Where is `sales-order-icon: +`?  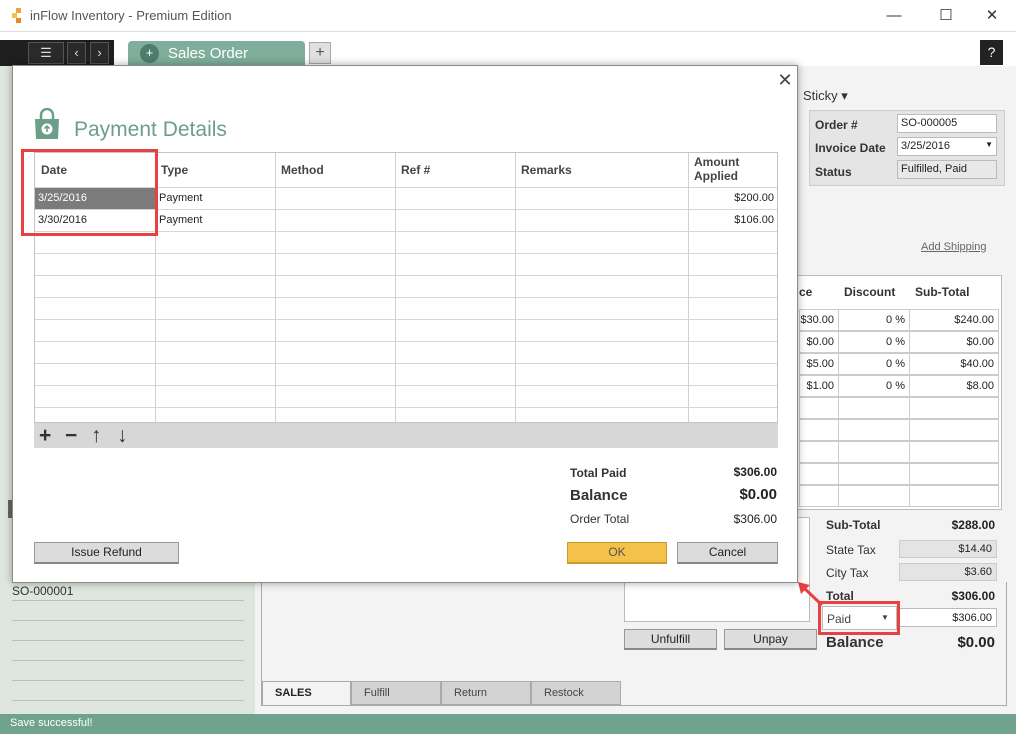 sales-order-icon: + is located at coordinates (149, 53).